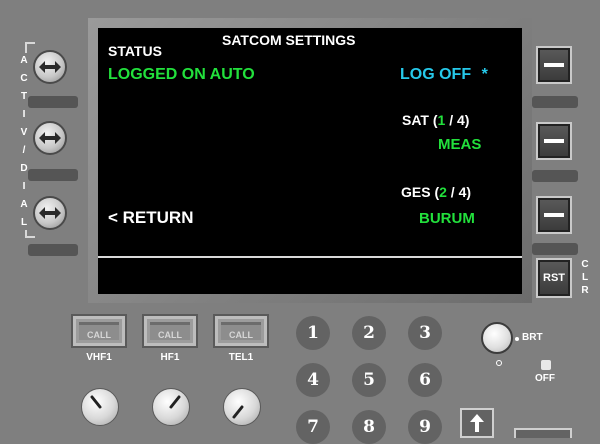  I want to click on clr-label: C L R, so click(585, 277).